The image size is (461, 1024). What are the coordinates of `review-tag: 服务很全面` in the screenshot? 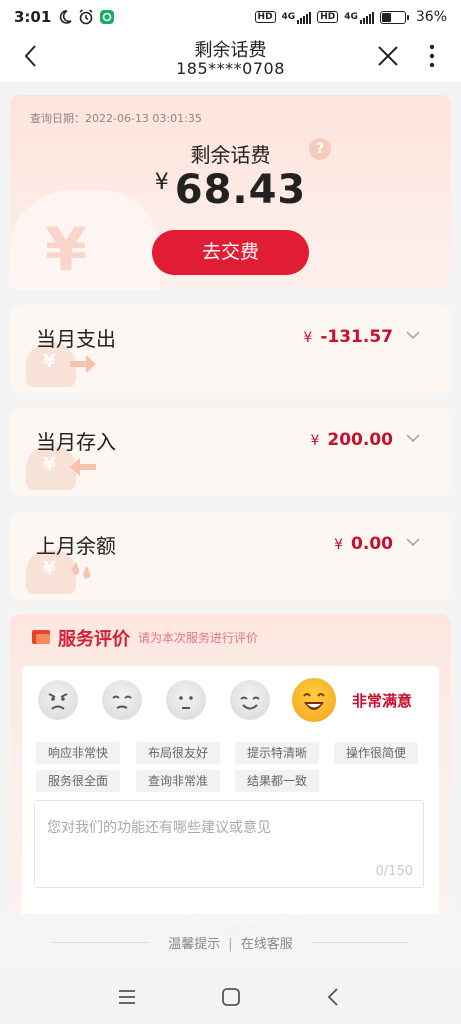 It's located at (78, 781).